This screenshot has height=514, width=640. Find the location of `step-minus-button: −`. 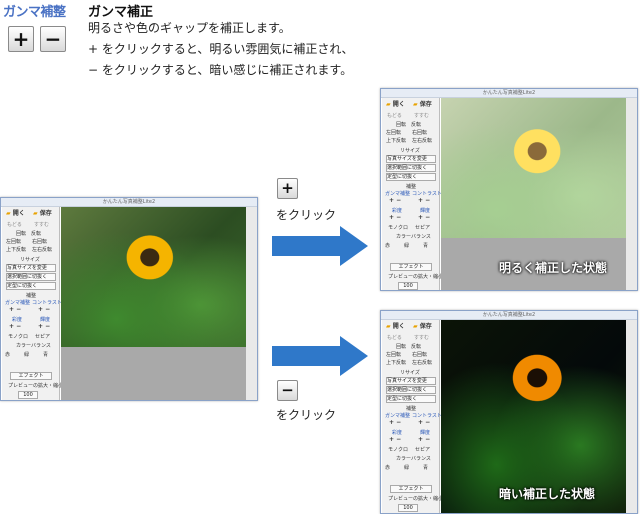

step-minus-button: − is located at coordinates (287, 390).